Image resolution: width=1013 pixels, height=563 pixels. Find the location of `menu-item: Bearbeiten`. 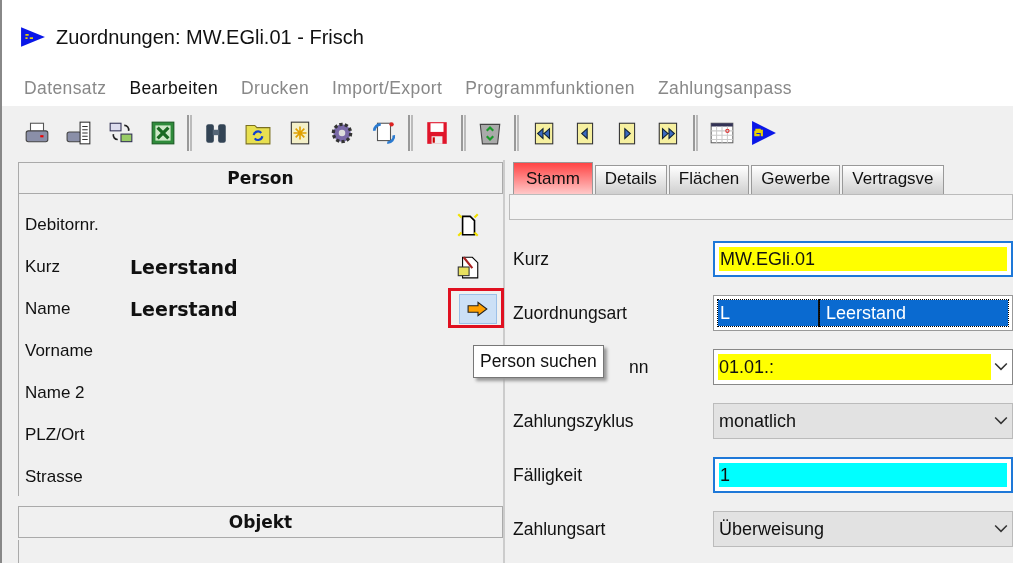

menu-item: Bearbeiten is located at coordinates (174, 88).